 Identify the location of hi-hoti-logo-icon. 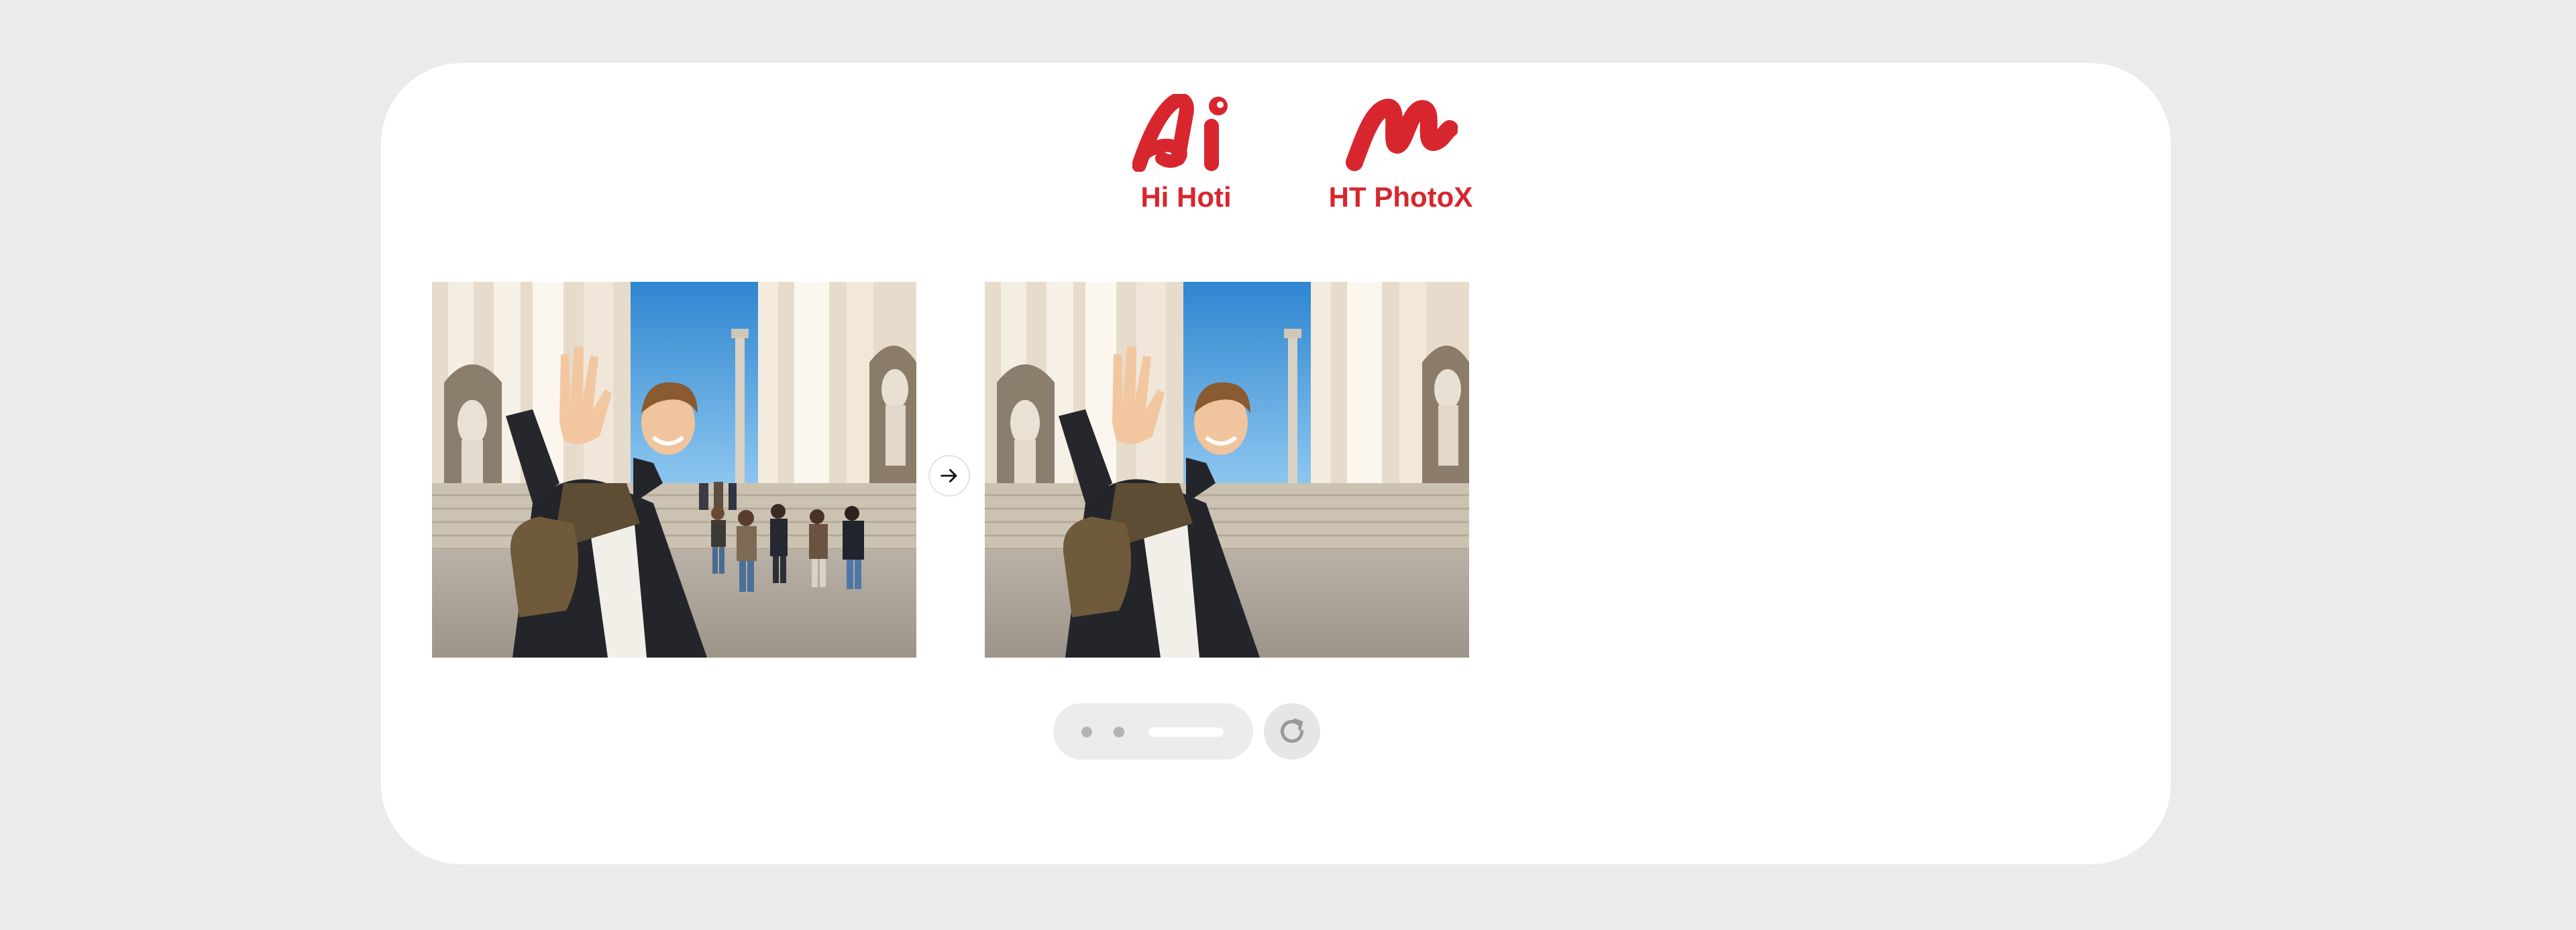
(1180, 133).